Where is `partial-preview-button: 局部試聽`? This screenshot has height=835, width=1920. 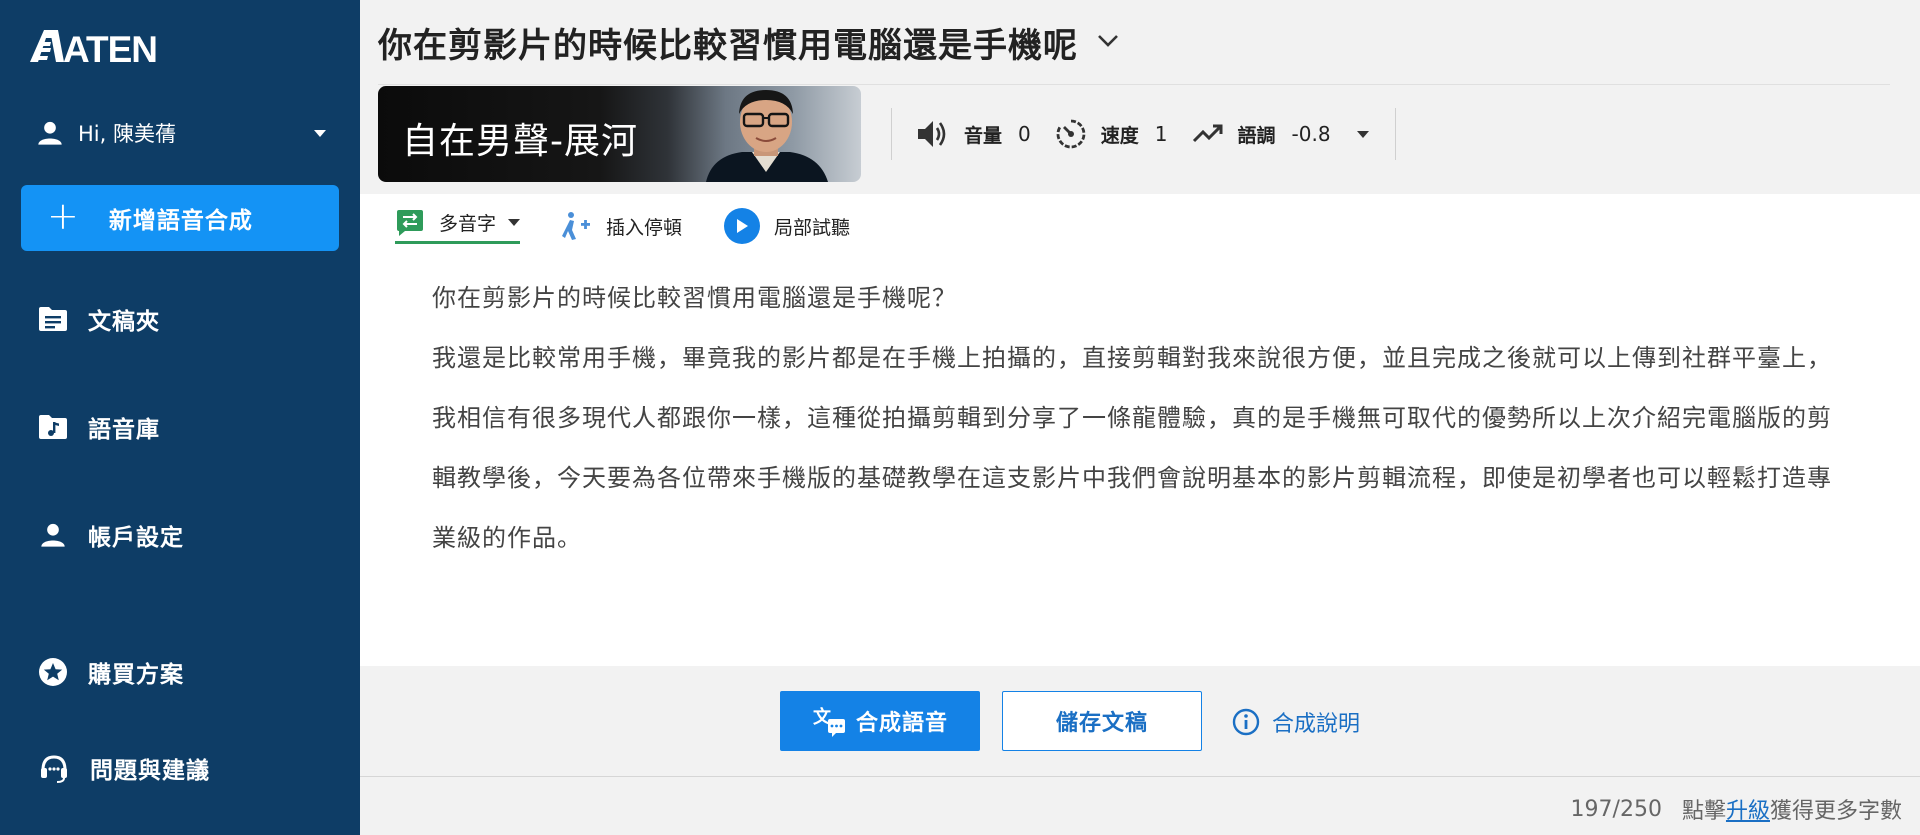
partial-preview-button: 局部試聽 is located at coordinates (787, 226).